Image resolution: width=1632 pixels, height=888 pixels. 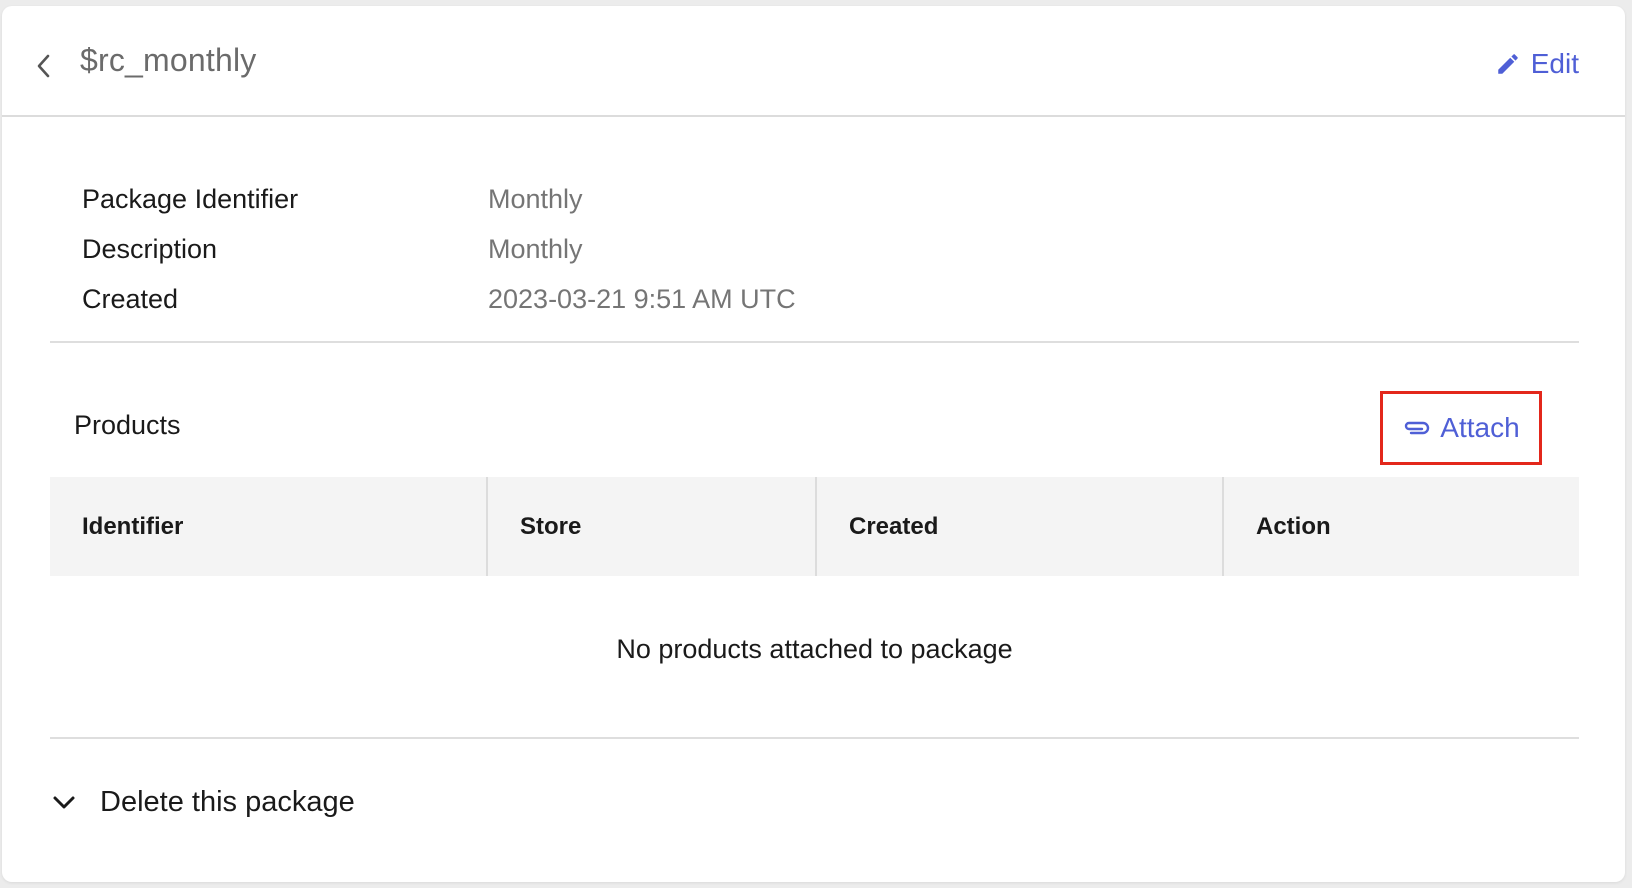 What do you see at coordinates (1508, 64) in the screenshot?
I see `pencil-icon` at bounding box center [1508, 64].